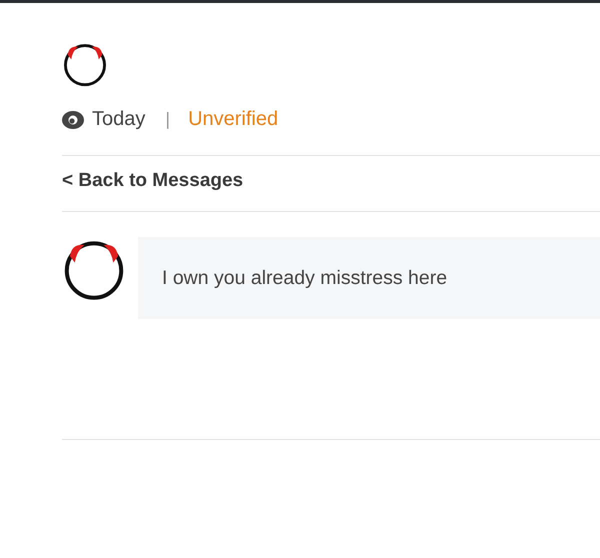 The width and height of the screenshot is (600, 558). Describe the element at coordinates (73, 119) in the screenshot. I see `eye-icon` at that location.